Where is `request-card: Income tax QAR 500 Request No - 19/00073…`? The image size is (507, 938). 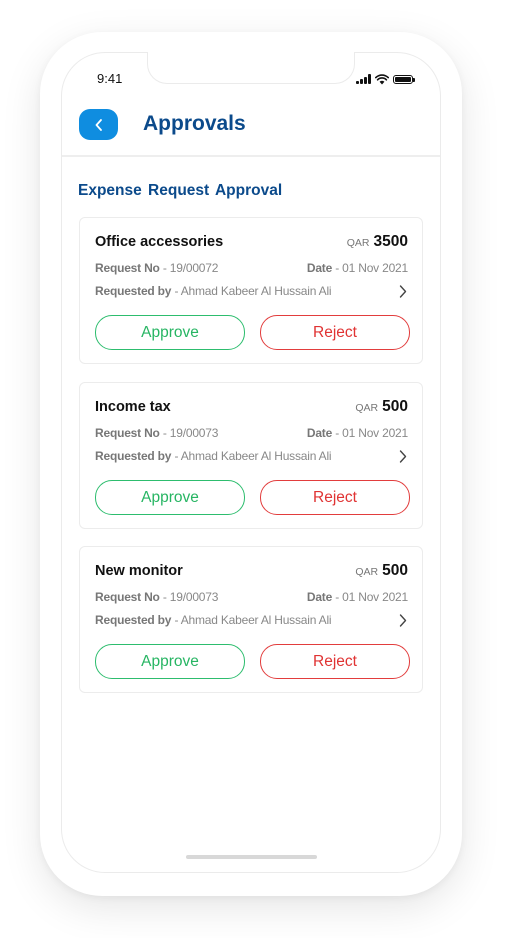 request-card: Income tax QAR 500 Request No - 19/00073… is located at coordinates (251, 455).